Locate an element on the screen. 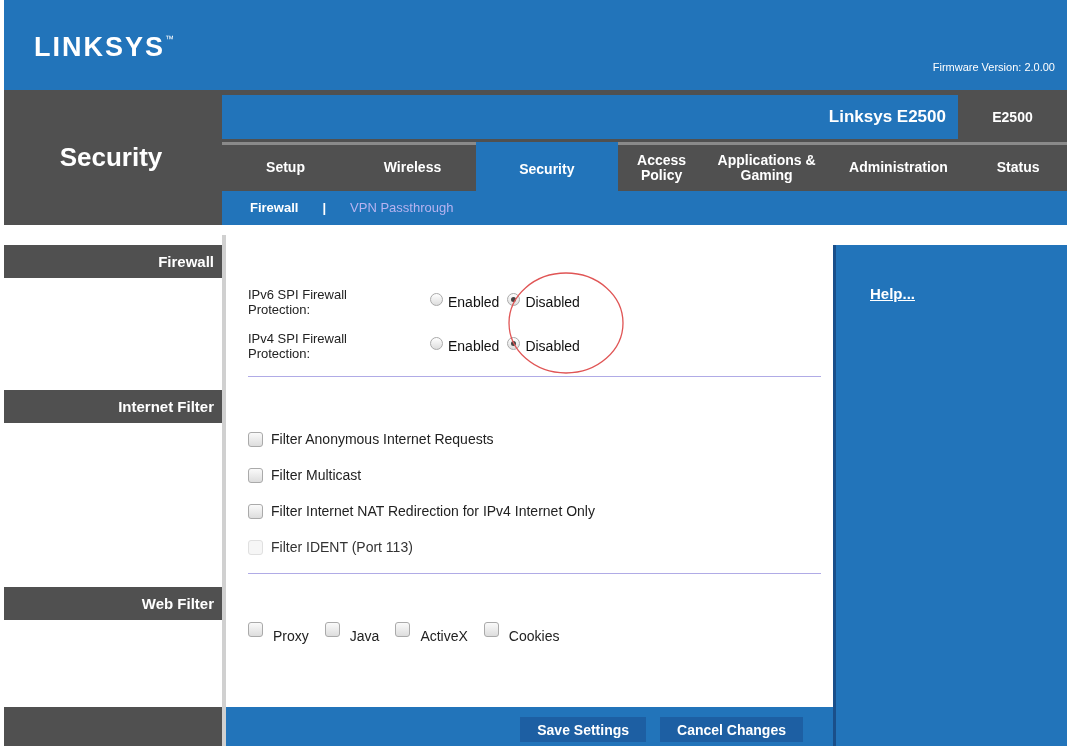 The height and width of the screenshot is (746, 1067). filter-checkbox: ActiveX is located at coordinates (431, 633).